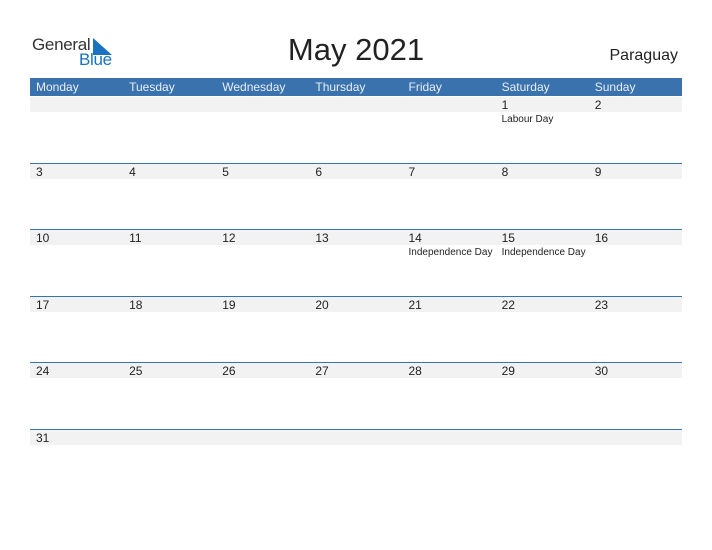 The width and height of the screenshot is (712, 550). I want to click on day-number: 24, so click(77, 370).